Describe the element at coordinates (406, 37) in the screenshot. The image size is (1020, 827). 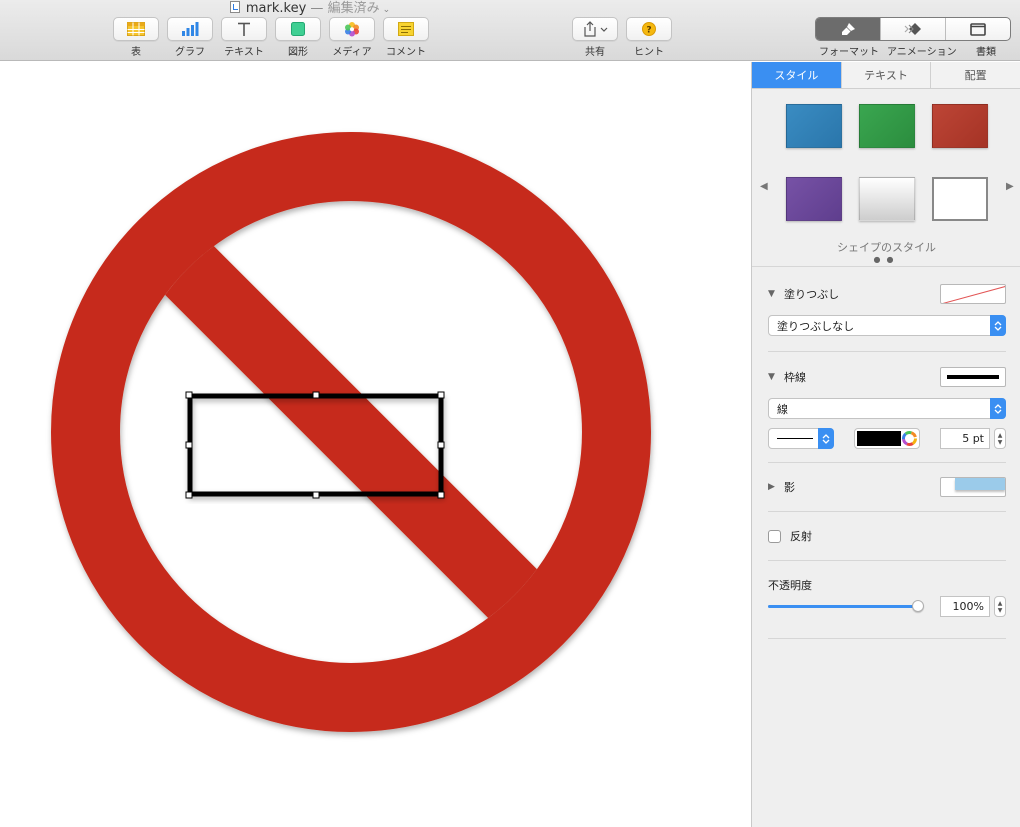
I see `comment-button: コメント` at that location.